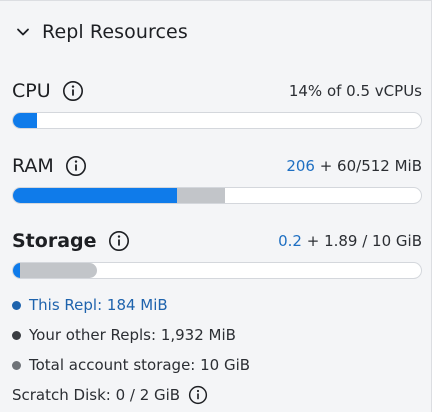 This screenshot has height=412, width=432. Describe the element at coordinates (54, 241) in the screenshot. I see `storage-label: Storage` at that location.